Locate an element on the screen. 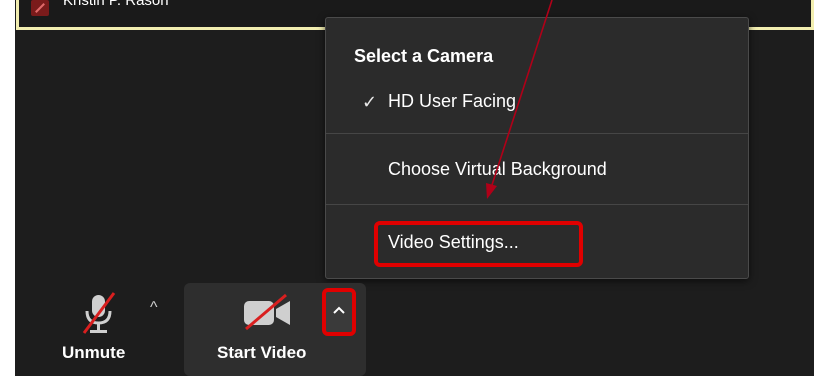 The image size is (814, 376). video-options-chevron-button is located at coordinates (339, 312).